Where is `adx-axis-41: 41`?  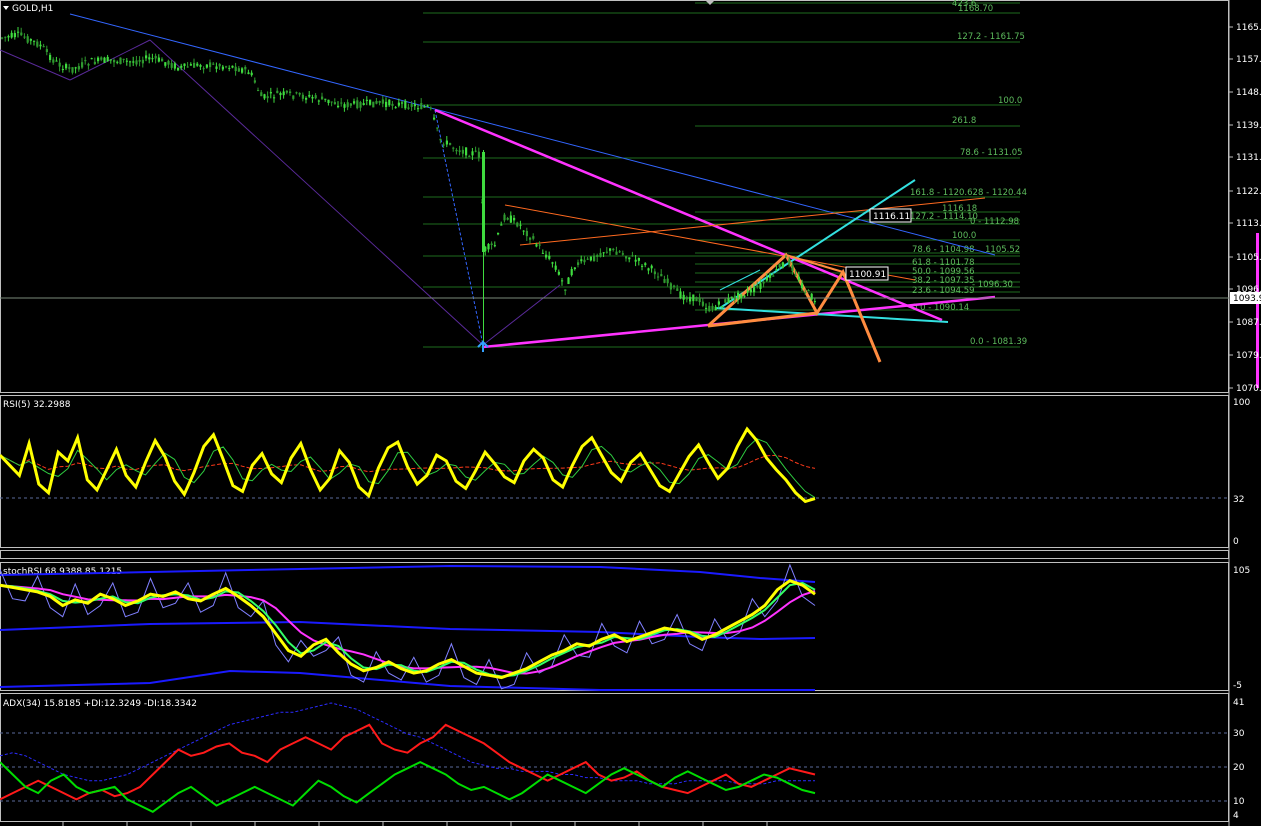
adx-axis-41: 41 is located at coordinates (1238, 703).